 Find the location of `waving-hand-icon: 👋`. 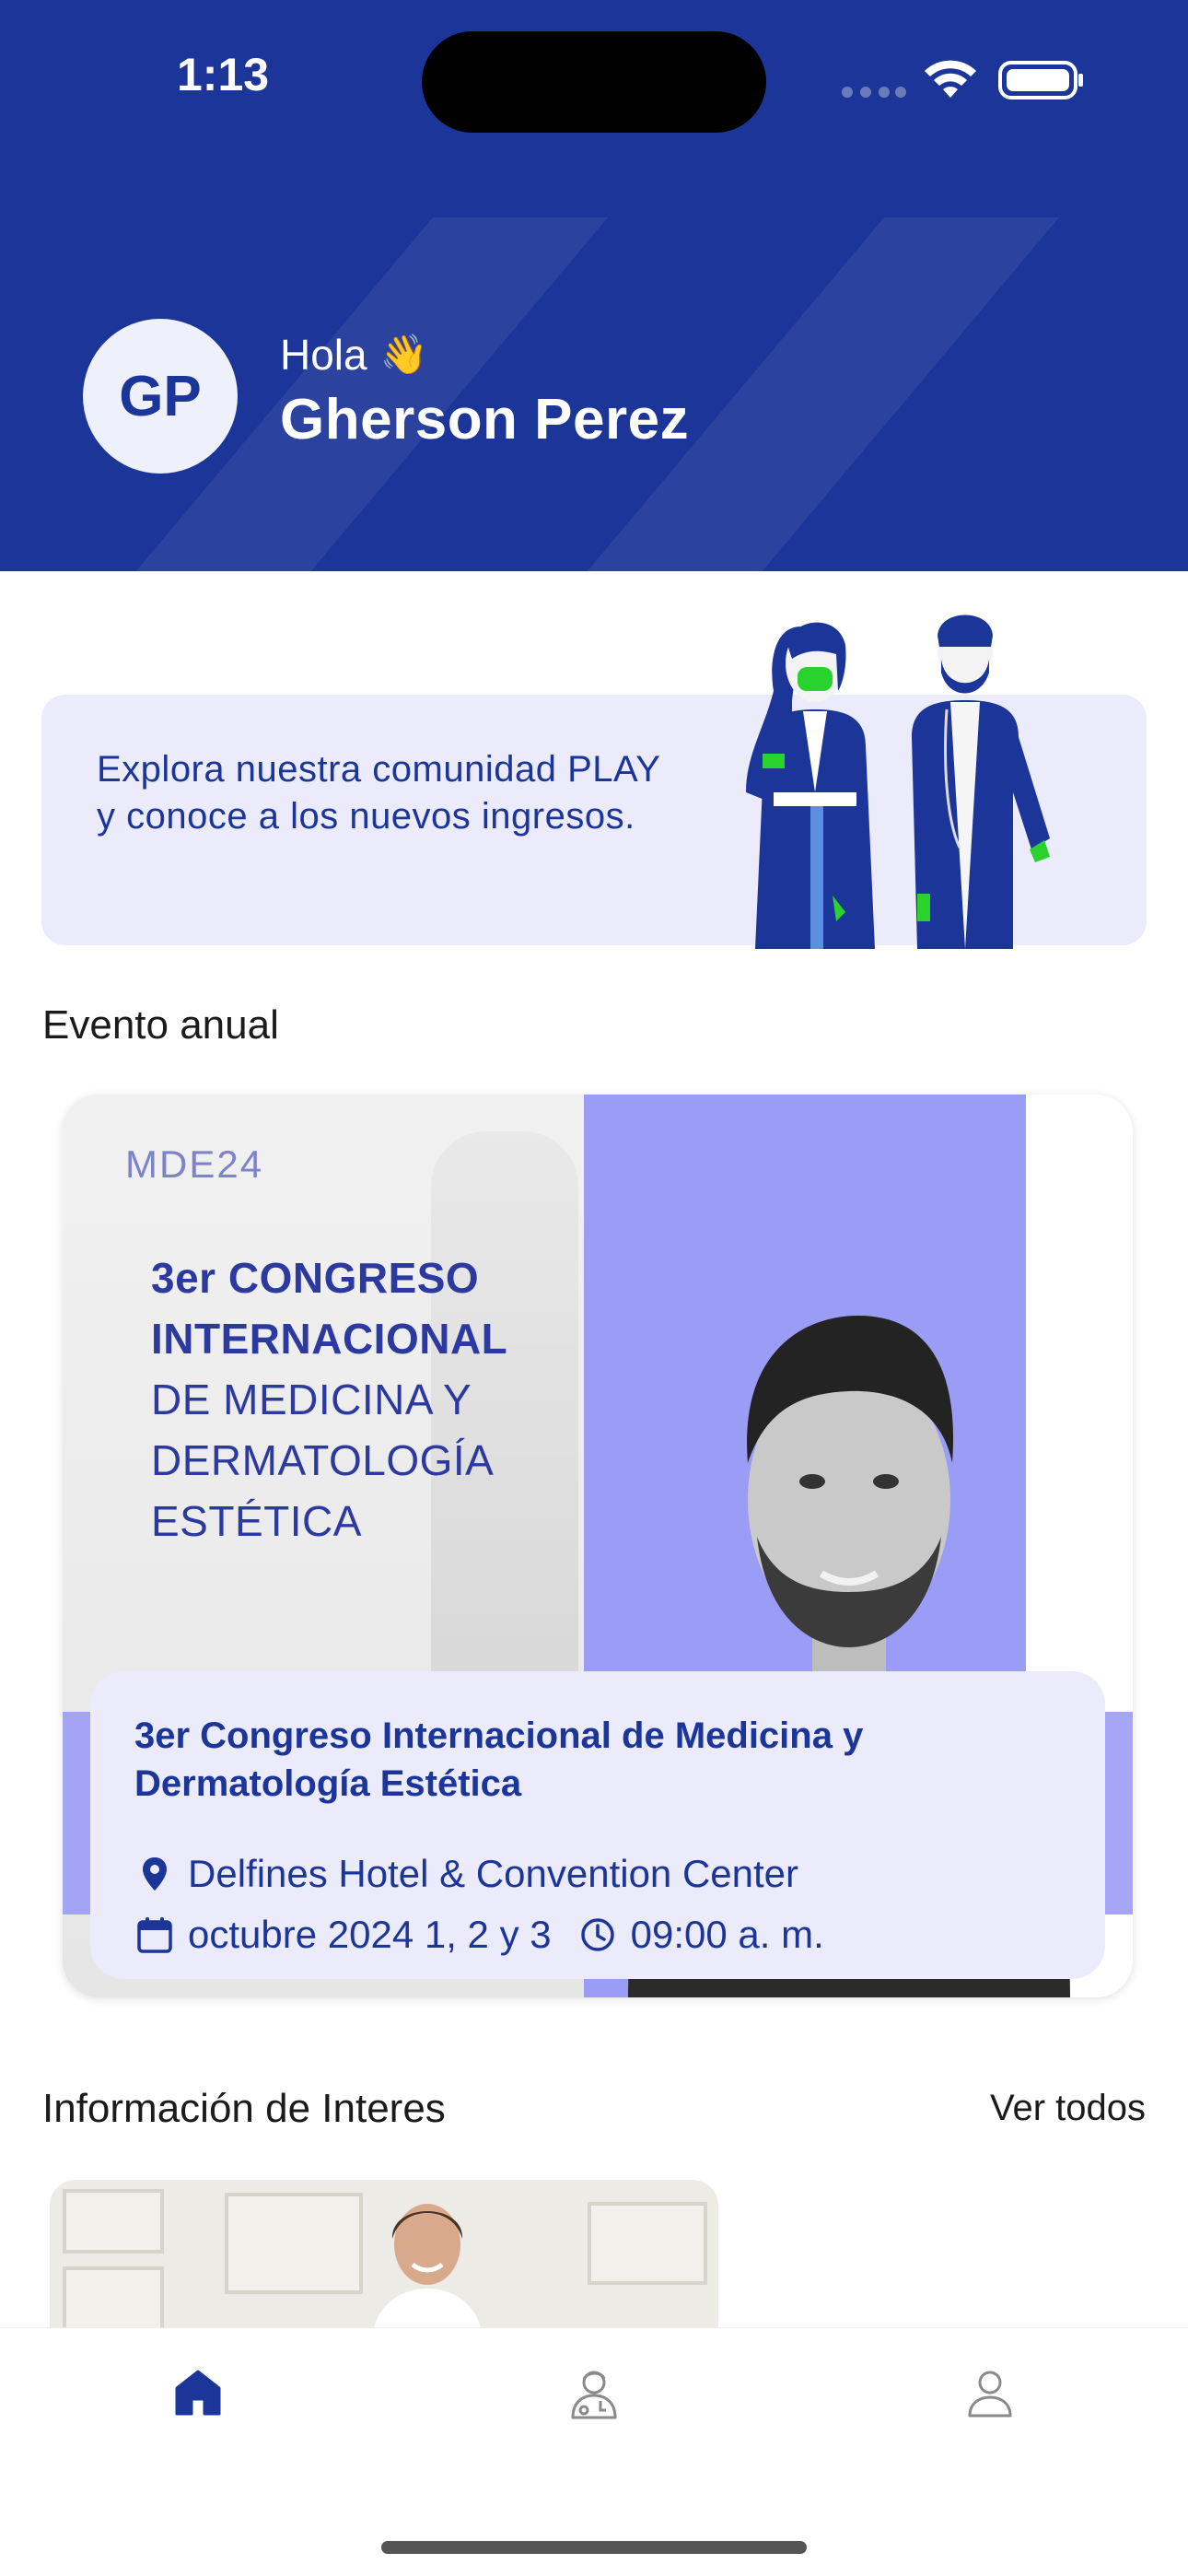

waving-hand-icon: 👋 is located at coordinates (403, 354).